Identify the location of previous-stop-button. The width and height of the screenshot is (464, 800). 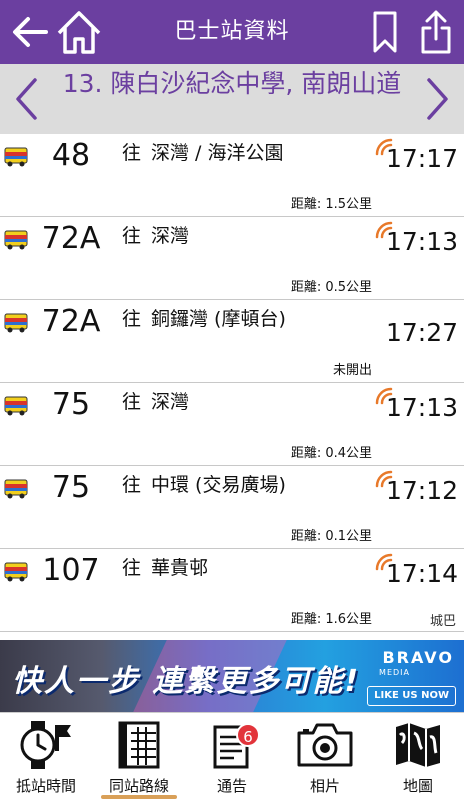
(26, 99).